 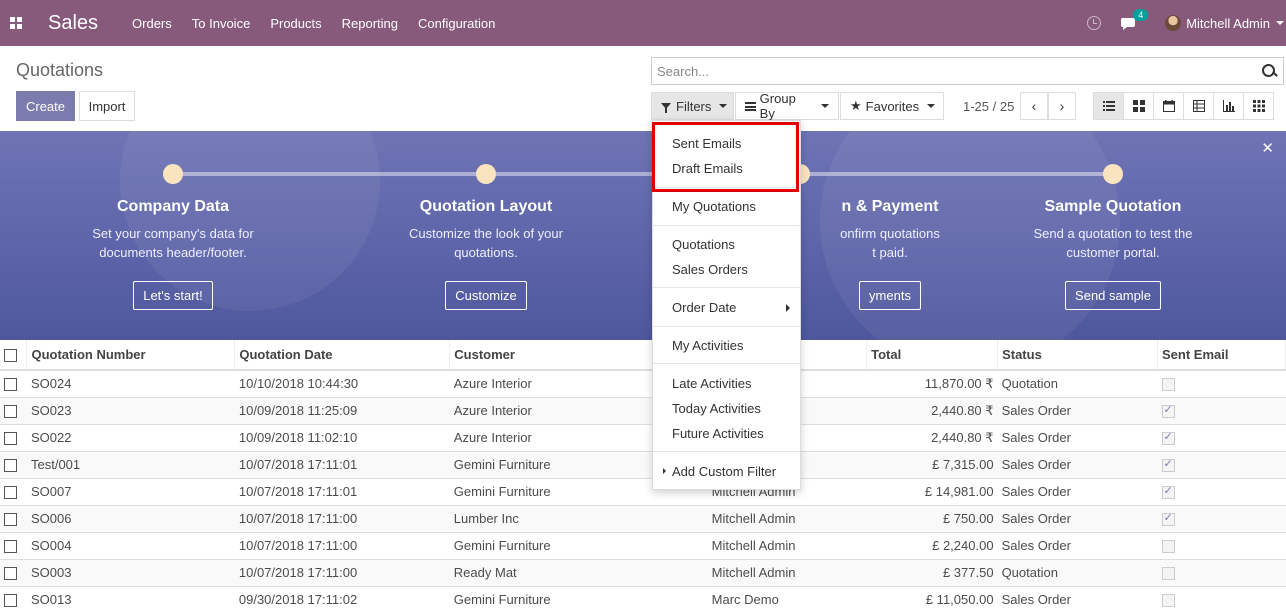 I want to click on filter-future-activities: Future Activities, so click(x=718, y=433).